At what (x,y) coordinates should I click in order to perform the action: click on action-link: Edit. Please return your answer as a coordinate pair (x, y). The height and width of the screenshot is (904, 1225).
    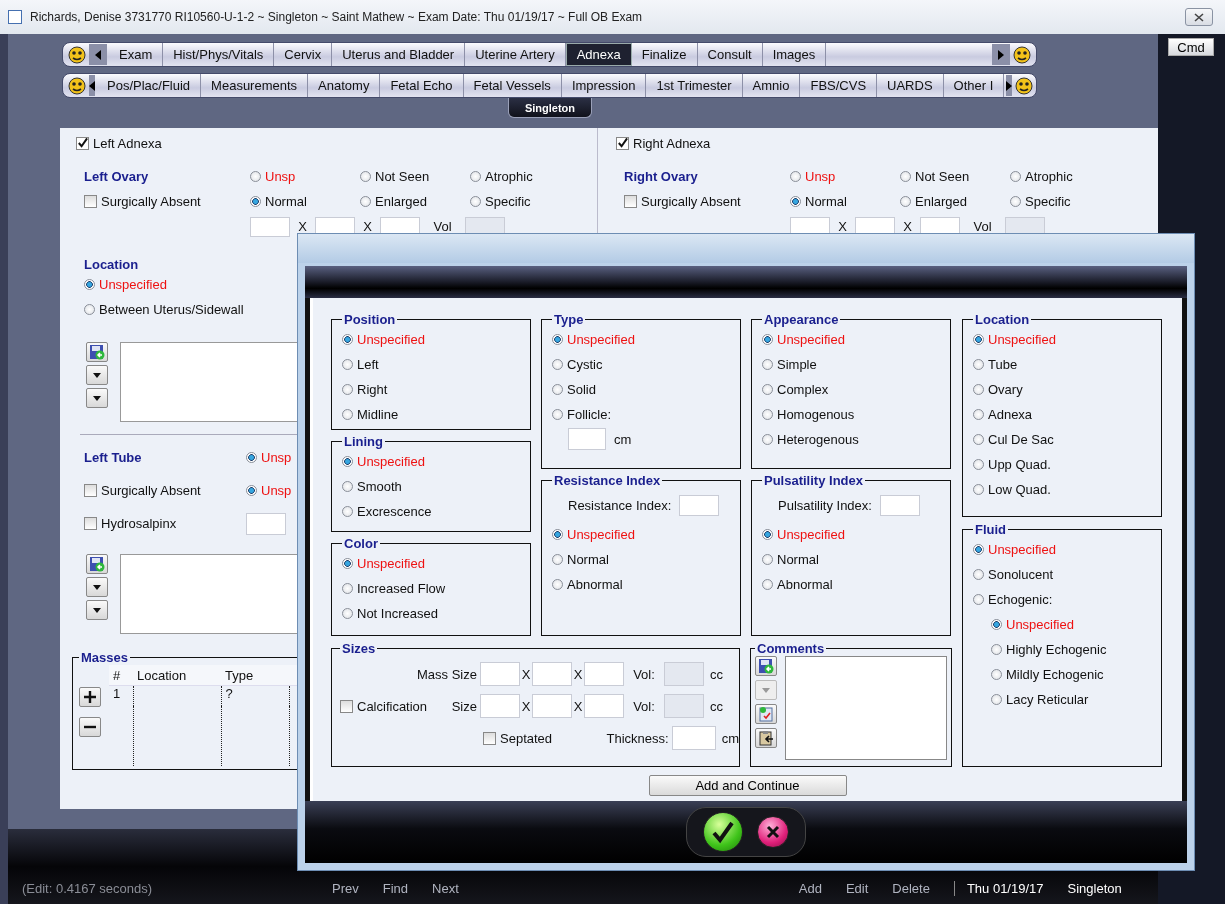
    Looking at the image, I should click on (857, 888).